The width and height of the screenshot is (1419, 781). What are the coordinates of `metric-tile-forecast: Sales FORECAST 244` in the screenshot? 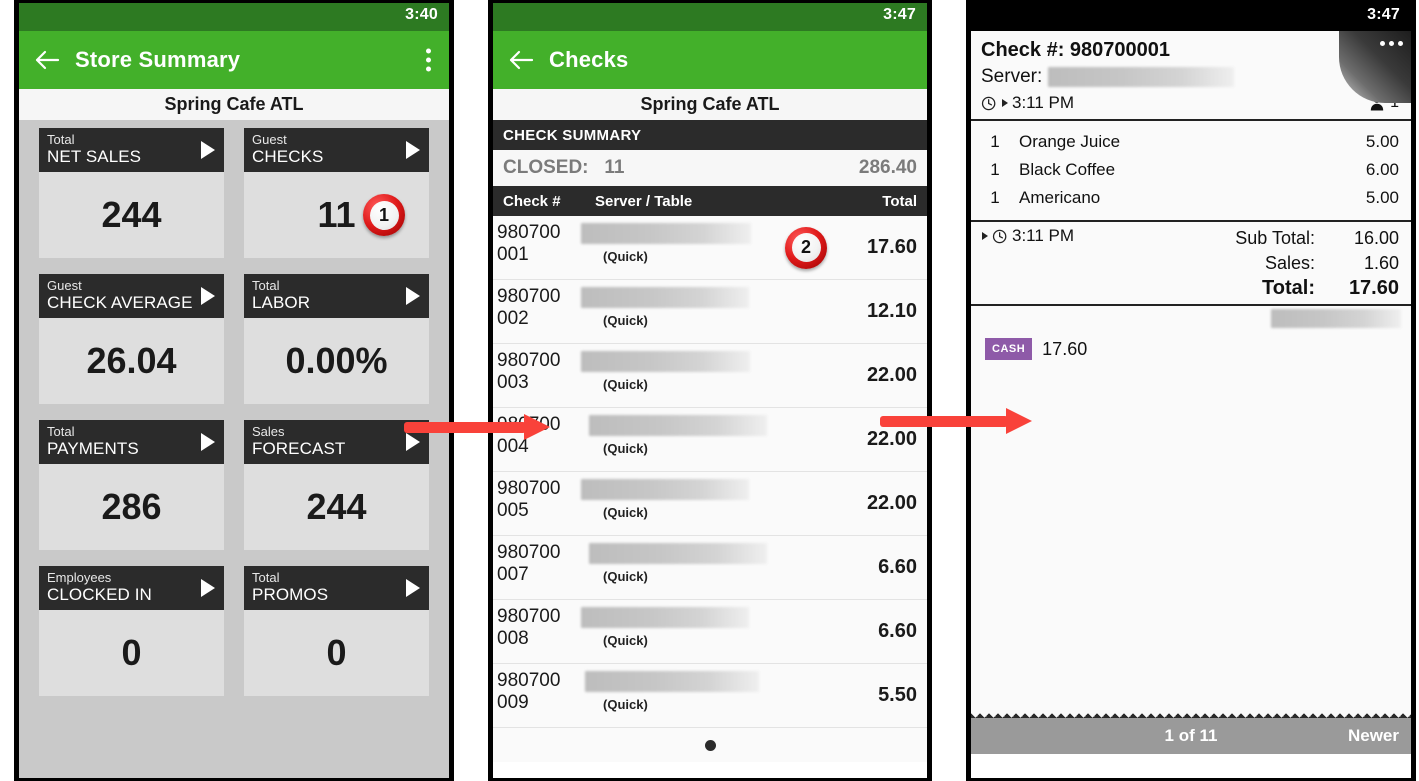 It's located at (336, 485).